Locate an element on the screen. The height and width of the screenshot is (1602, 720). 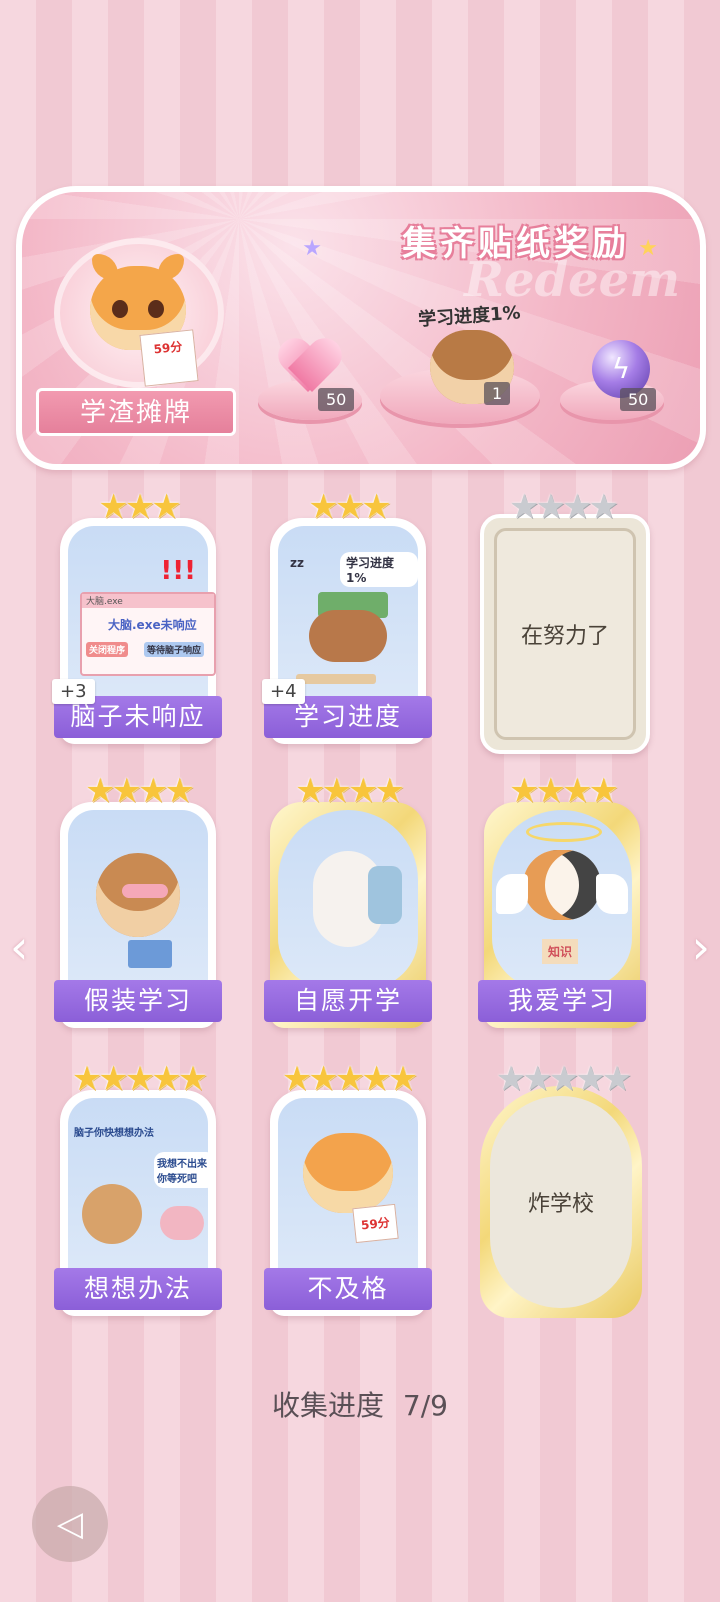
book-icon is located at coordinates (150, 954).